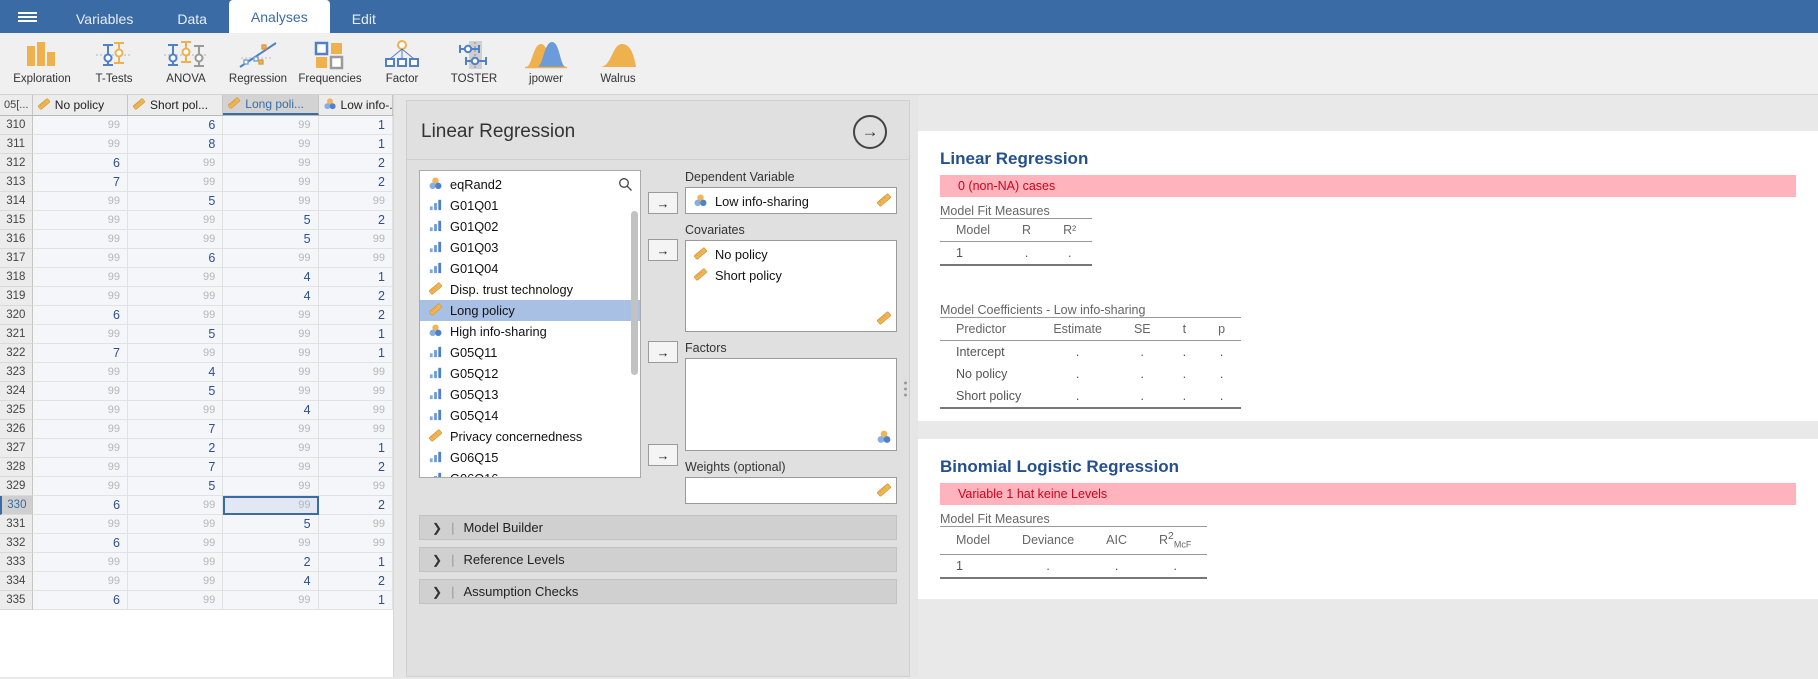 The width and height of the screenshot is (1818, 679). What do you see at coordinates (791, 404) in the screenshot?
I see `factors-box` at bounding box center [791, 404].